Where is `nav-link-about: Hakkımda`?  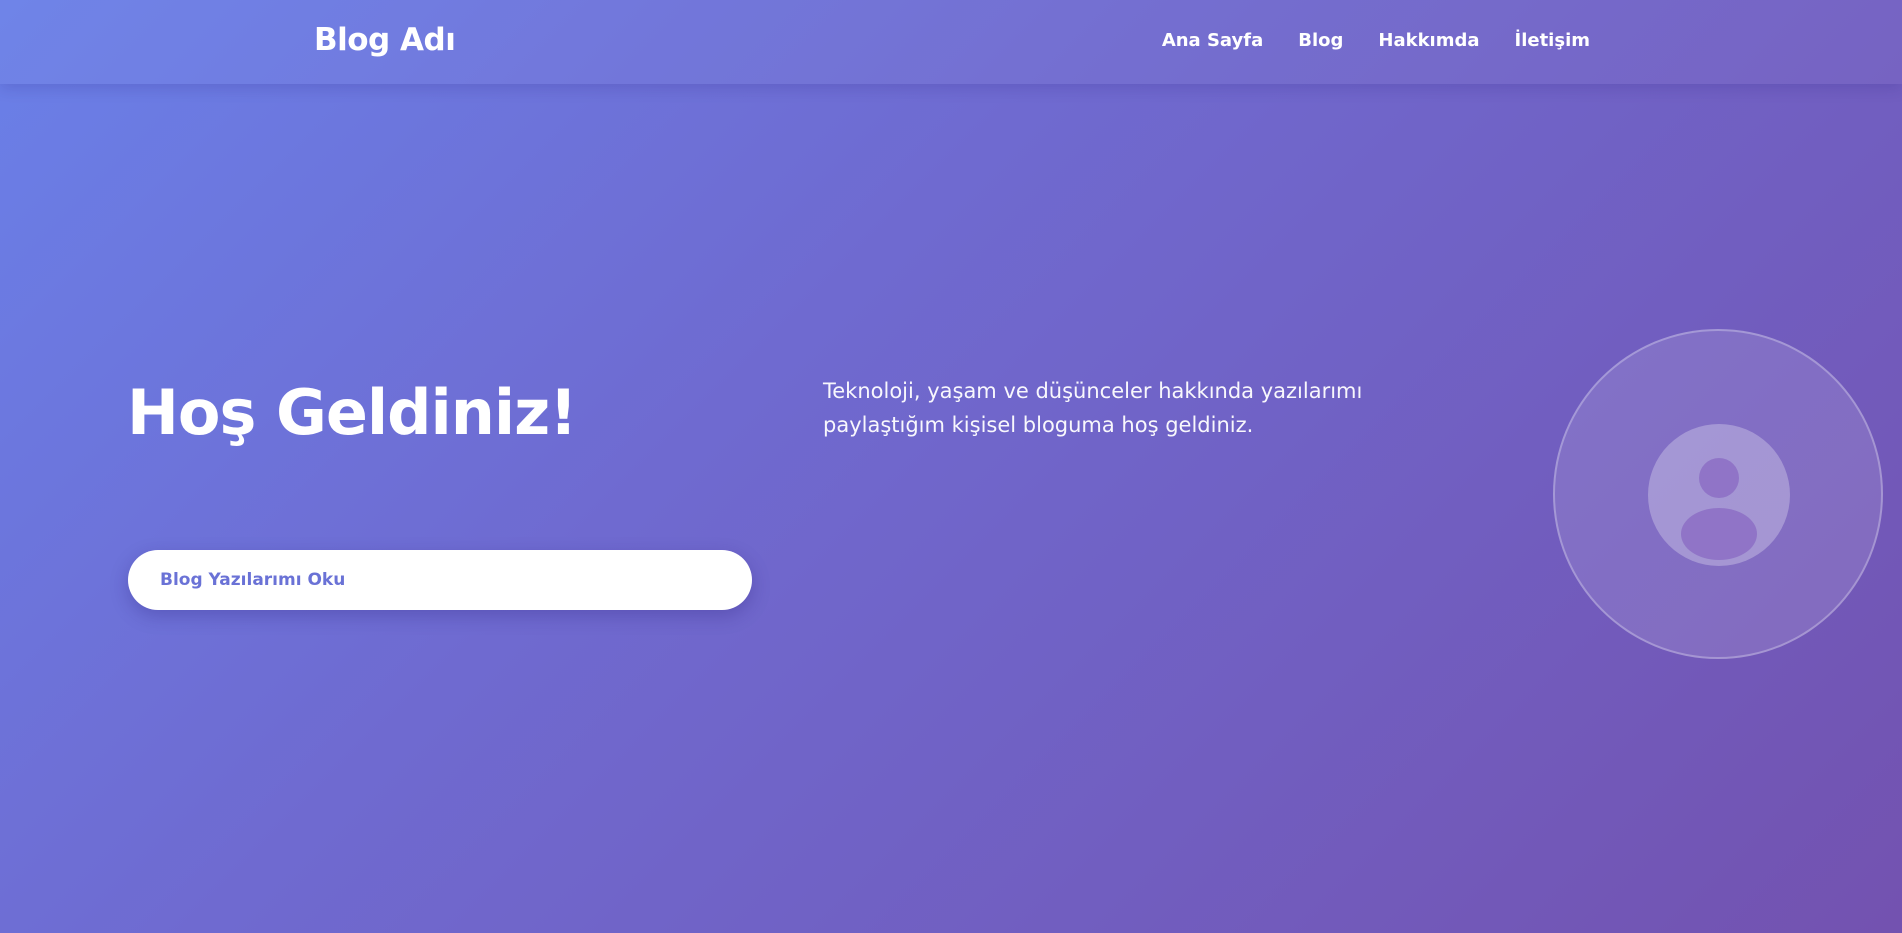 nav-link-about: Hakkımda is located at coordinates (1428, 40).